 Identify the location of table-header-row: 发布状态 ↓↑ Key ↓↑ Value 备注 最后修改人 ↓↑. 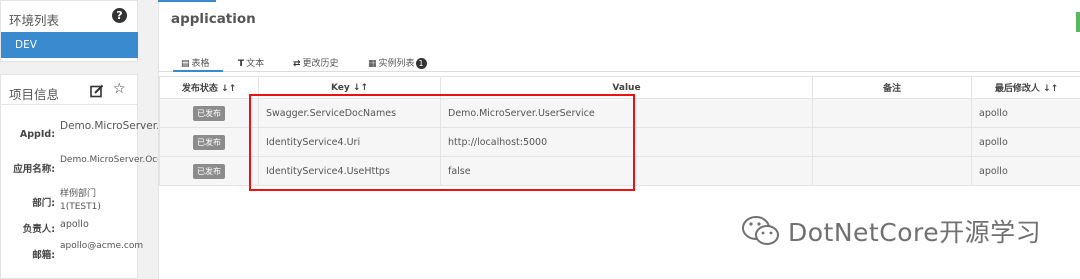
(619, 87).